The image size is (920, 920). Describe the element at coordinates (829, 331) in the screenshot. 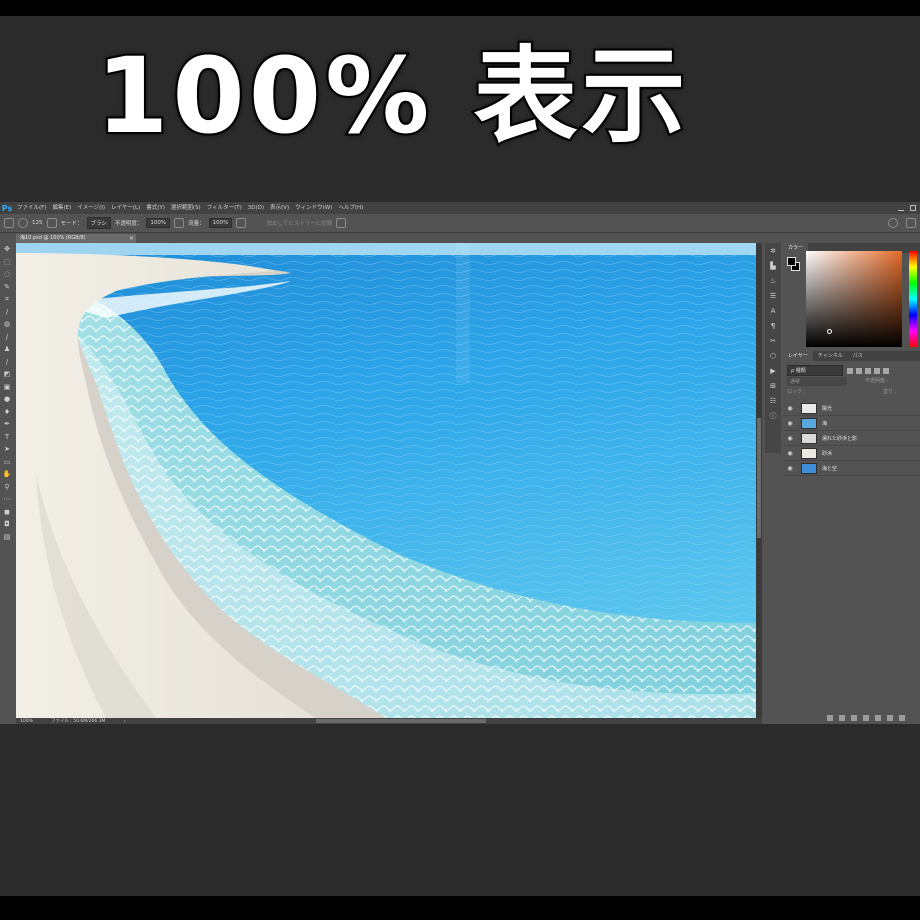

I see `color-picker-handle` at that location.